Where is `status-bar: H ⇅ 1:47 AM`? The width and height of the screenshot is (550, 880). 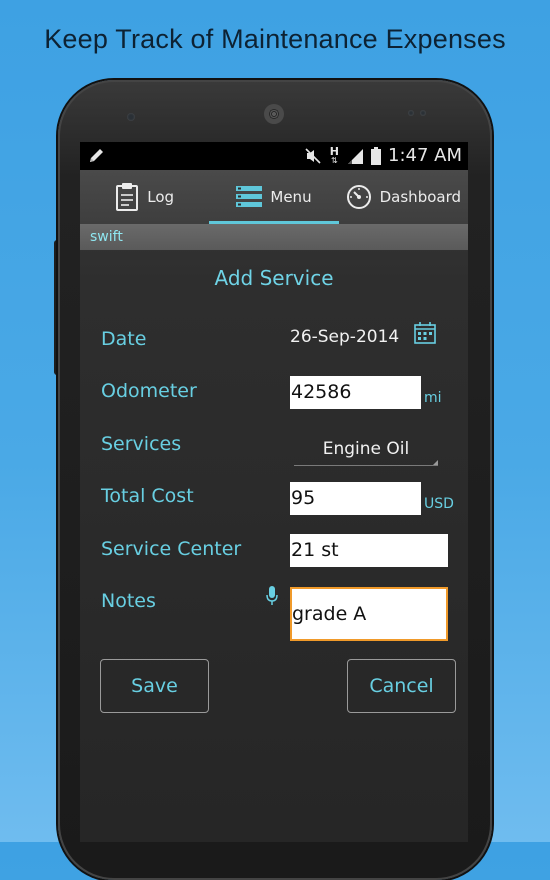
status-bar: H ⇅ 1:47 AM is located at coordinates (274, 156).